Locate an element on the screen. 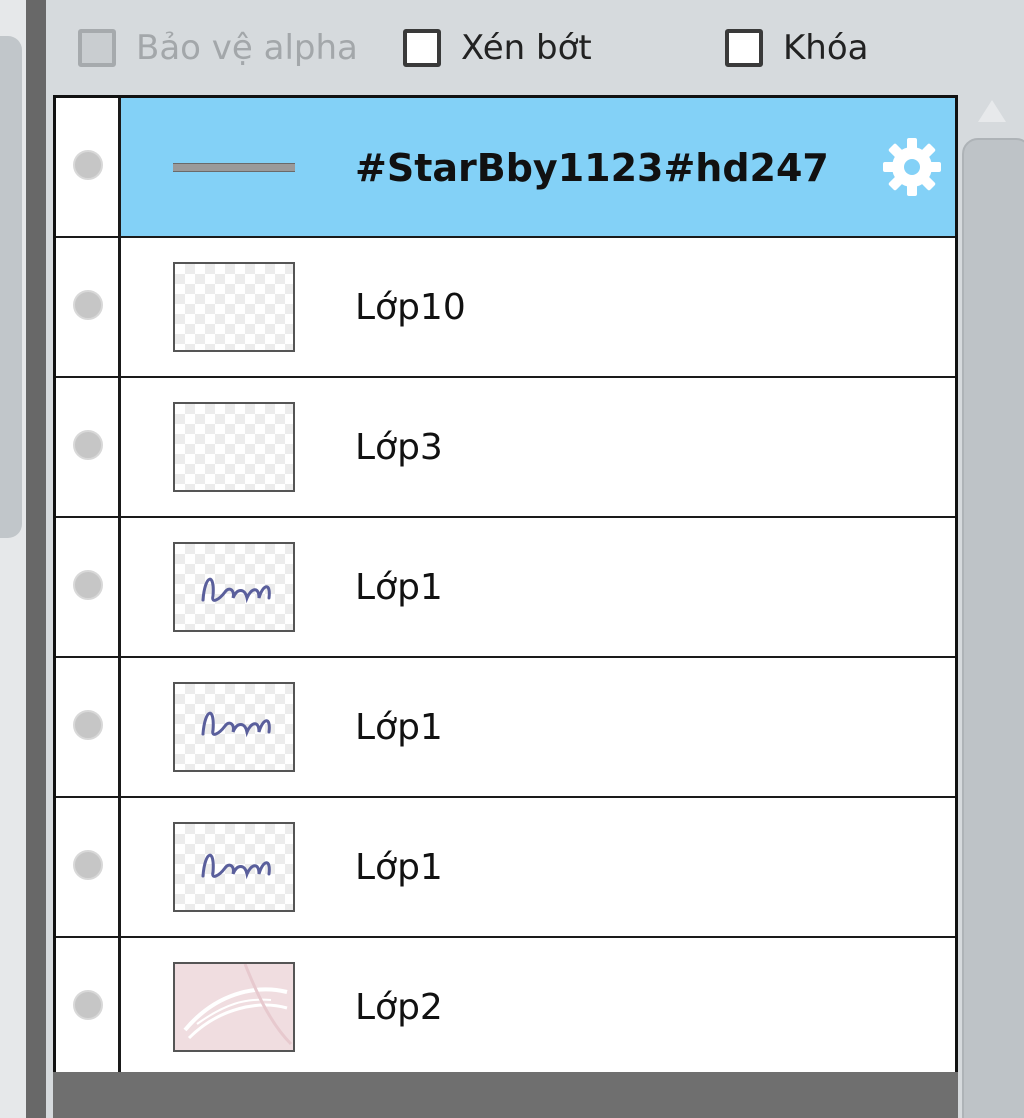 Image resolution: width=1024 pixels, height=1118 pixels. gear-icon is located at coordinates (912, 167).